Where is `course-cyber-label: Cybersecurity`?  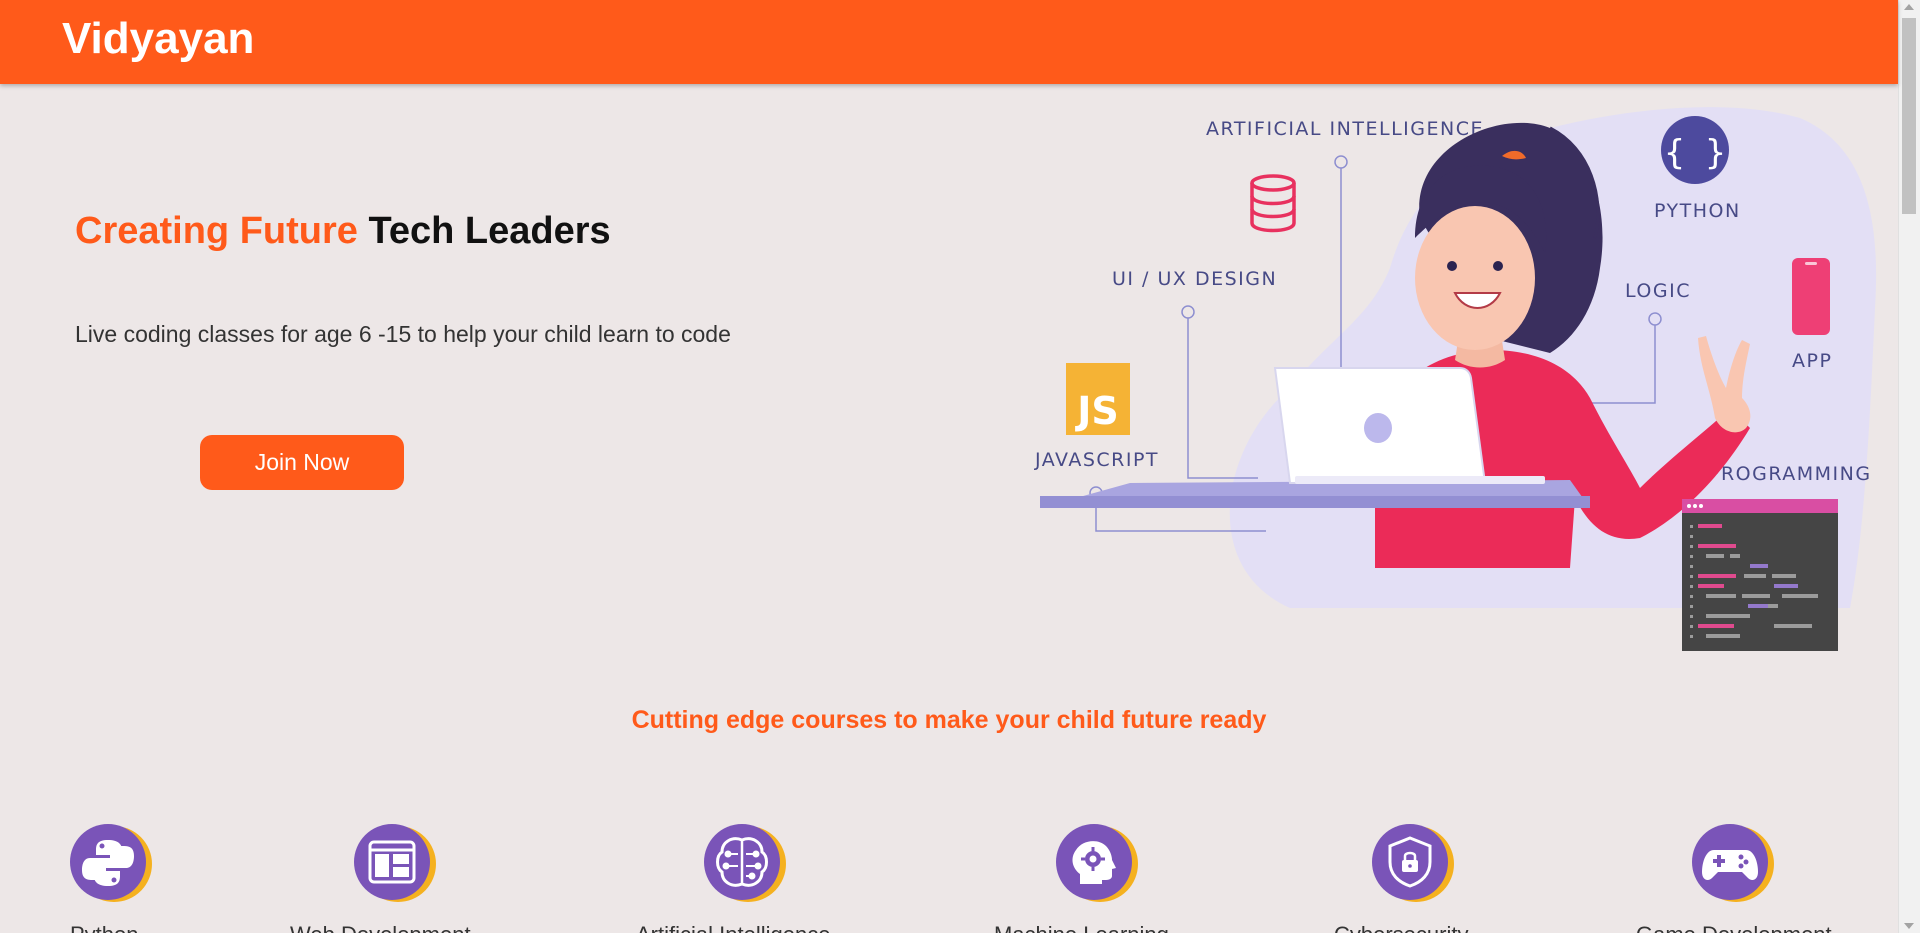 course-cyber-label: Cybersecurity is located at coordinates (1401, 927).